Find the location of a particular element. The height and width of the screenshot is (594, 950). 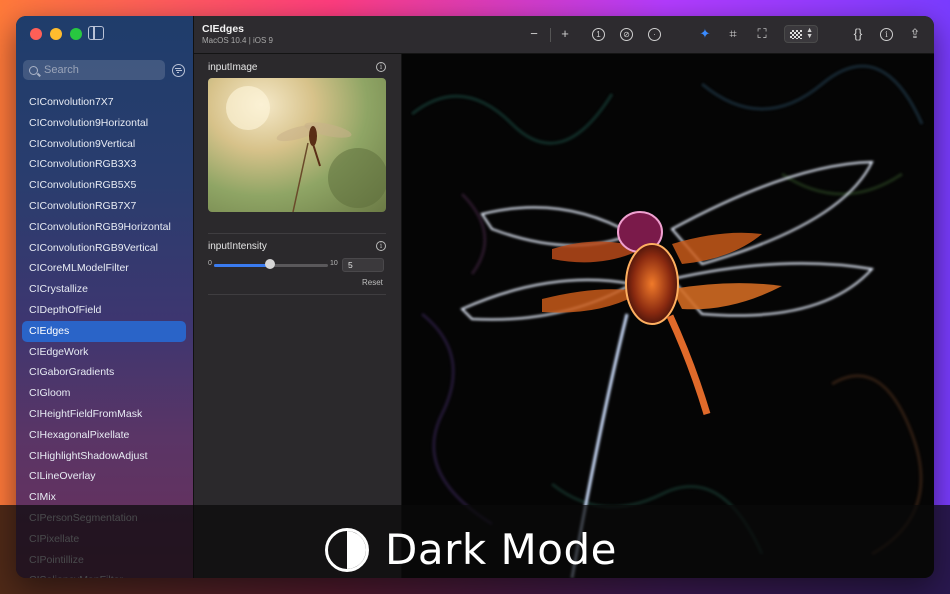

feature-banner: Dark Mode is located at coordinates (475, 549).